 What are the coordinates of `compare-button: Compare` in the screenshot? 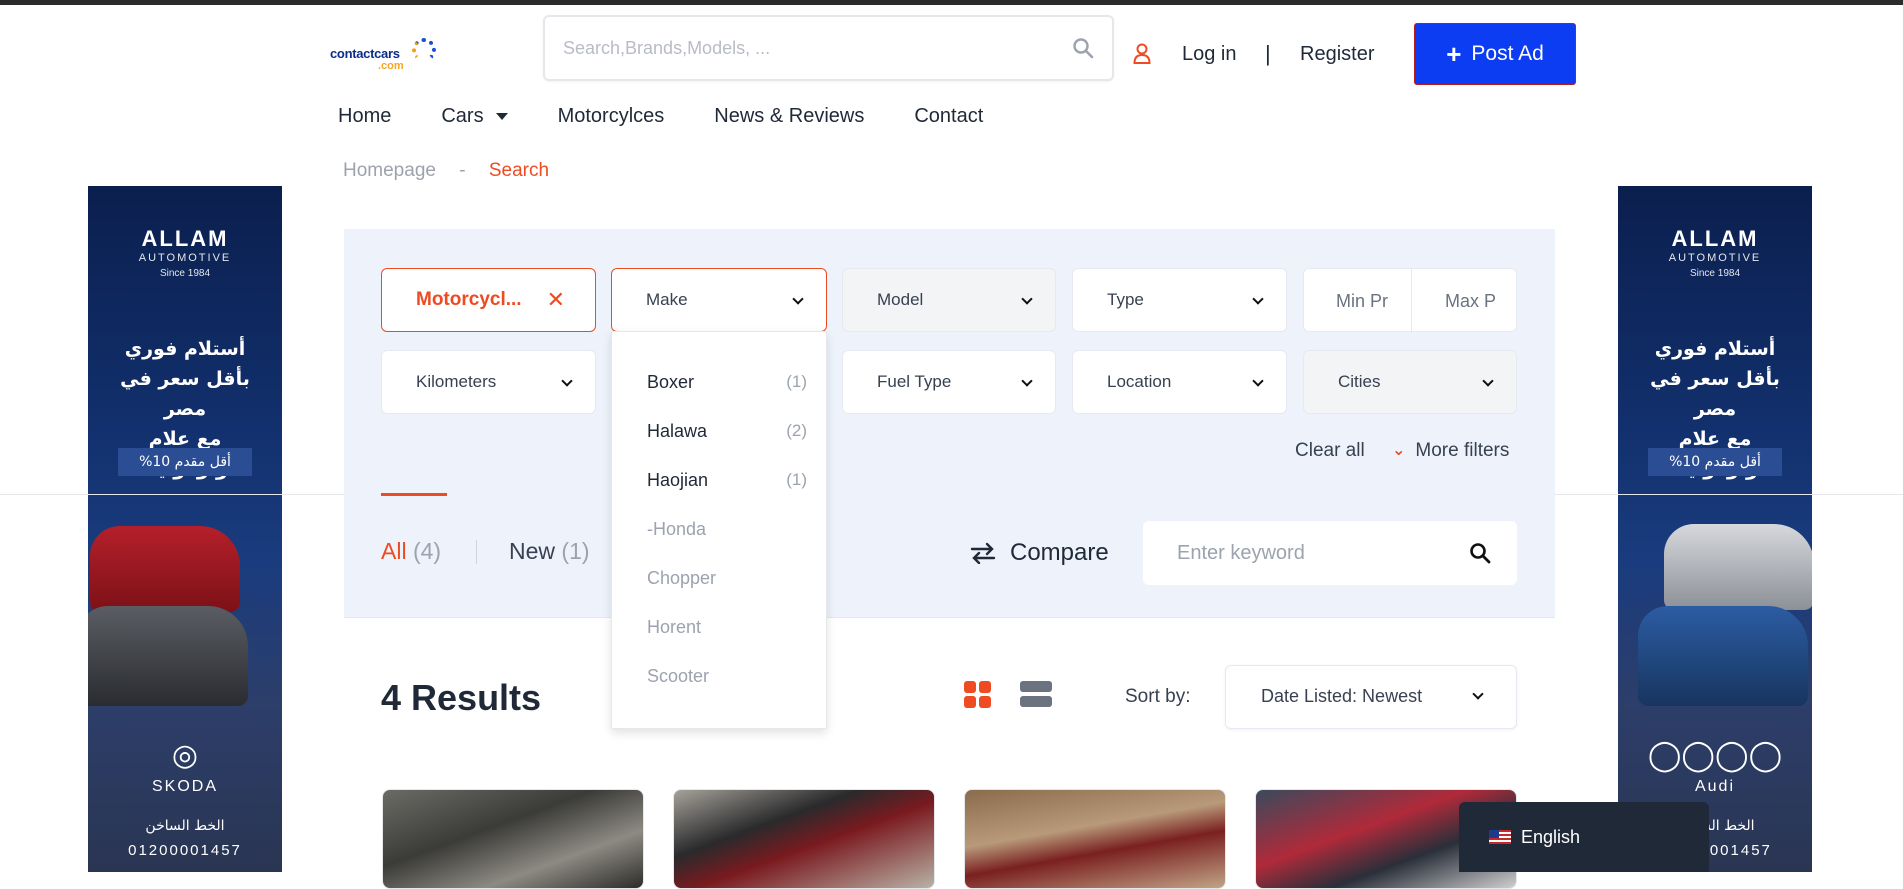 It's located at (1039, 553).